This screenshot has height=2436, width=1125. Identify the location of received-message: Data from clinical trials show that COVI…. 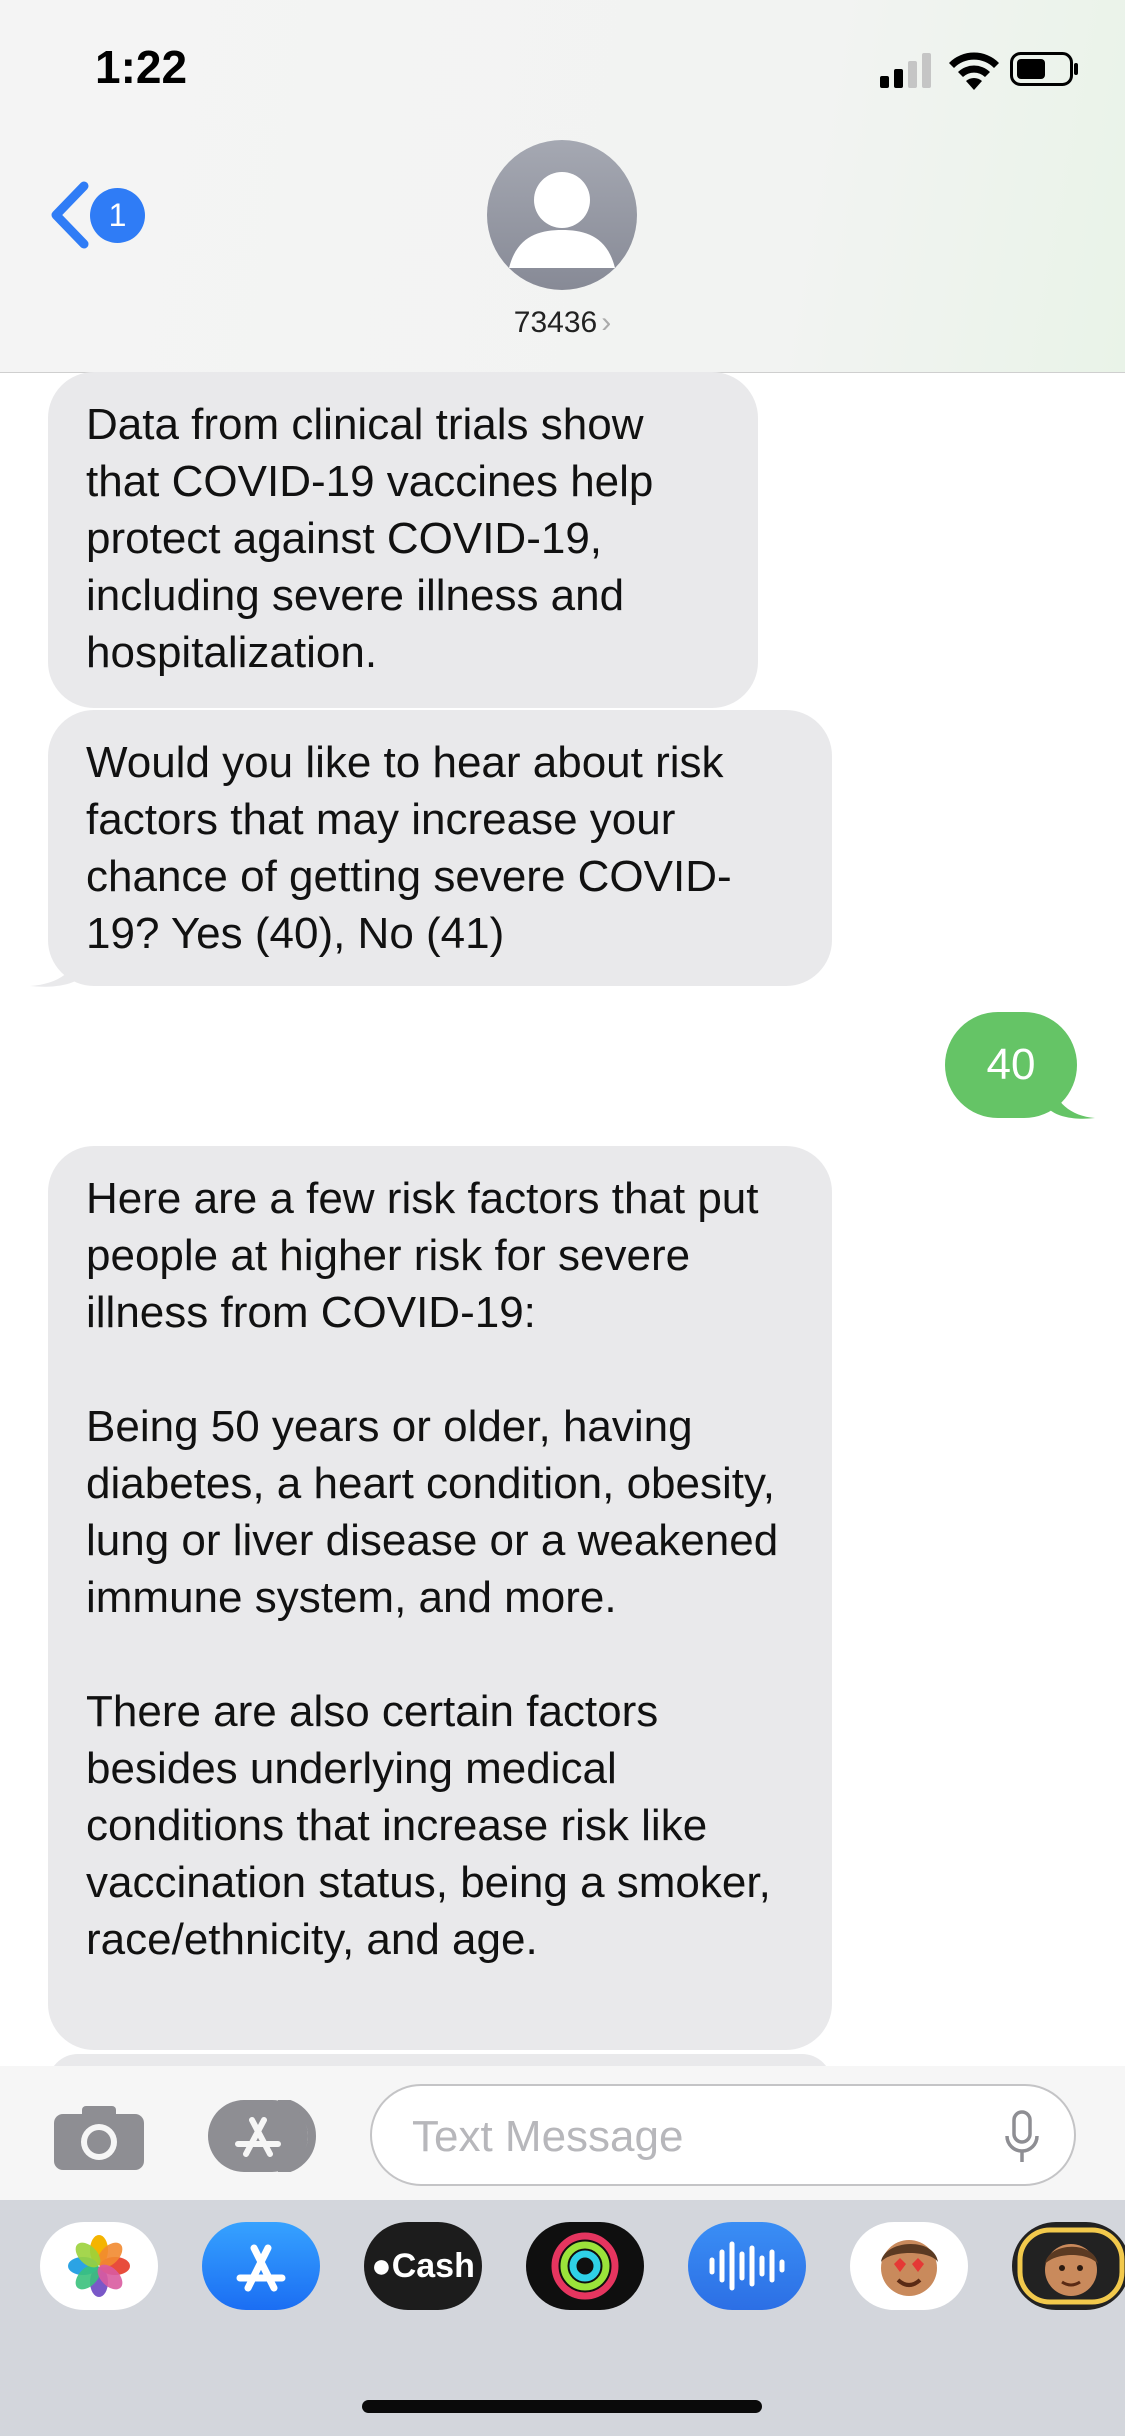
(403, 540).